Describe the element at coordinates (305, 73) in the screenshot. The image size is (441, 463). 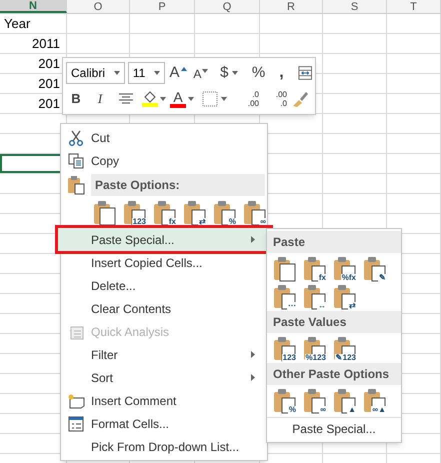
I see `wrap-text-icon` at that location.